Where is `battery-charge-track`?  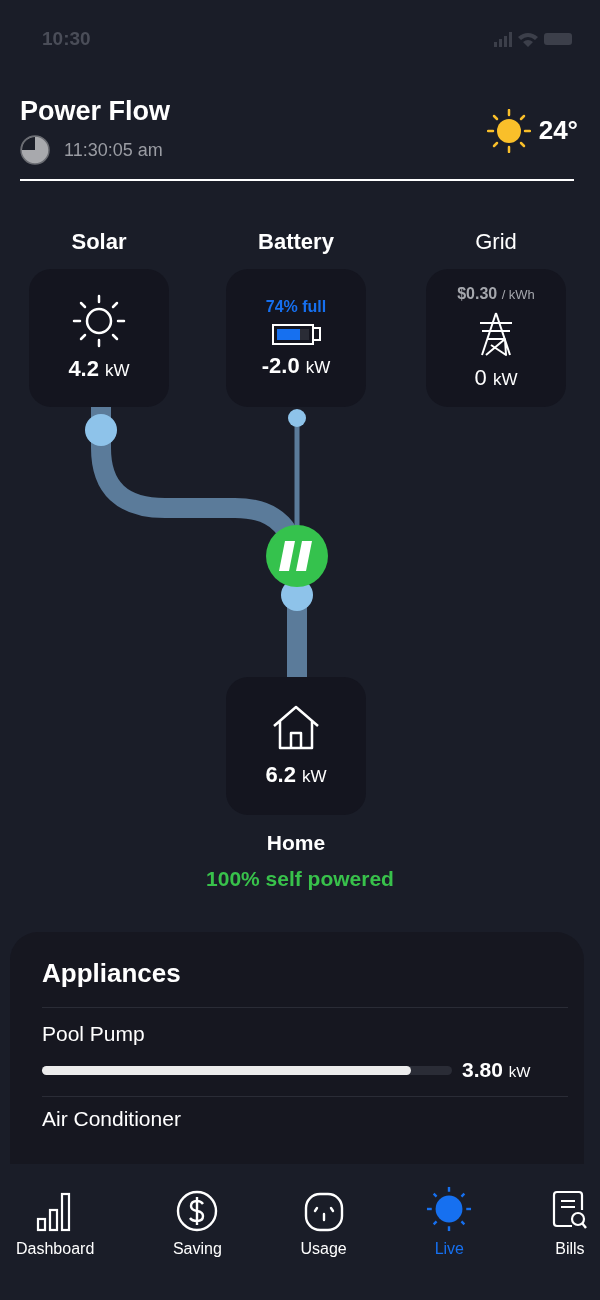
battery-charge-track is located at coordinates (292, 334).